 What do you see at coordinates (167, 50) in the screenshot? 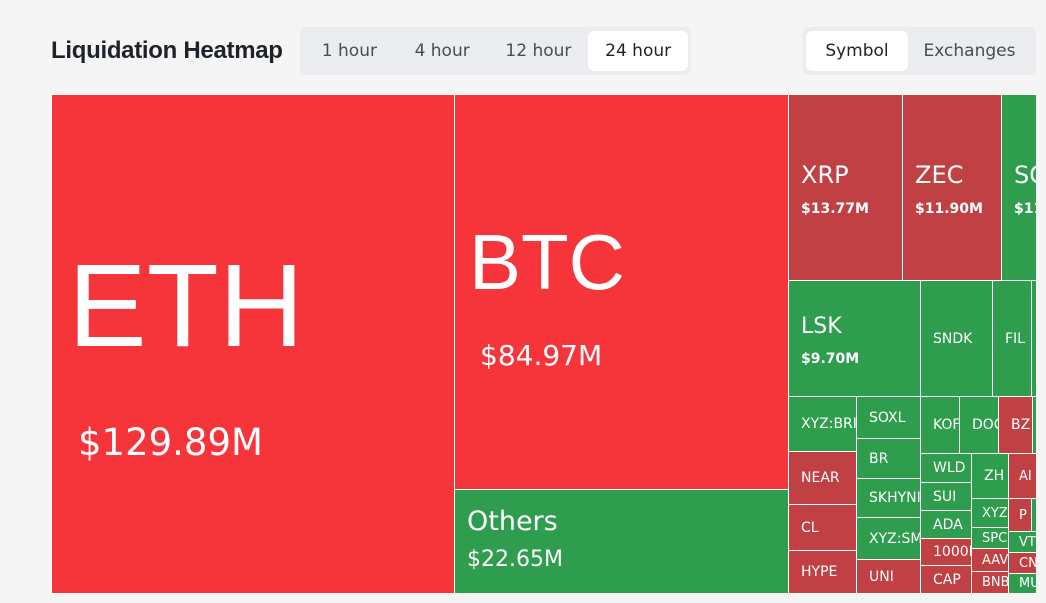
I see `page-title: Liquidation Heatmap` at bounding box center [167, 50].